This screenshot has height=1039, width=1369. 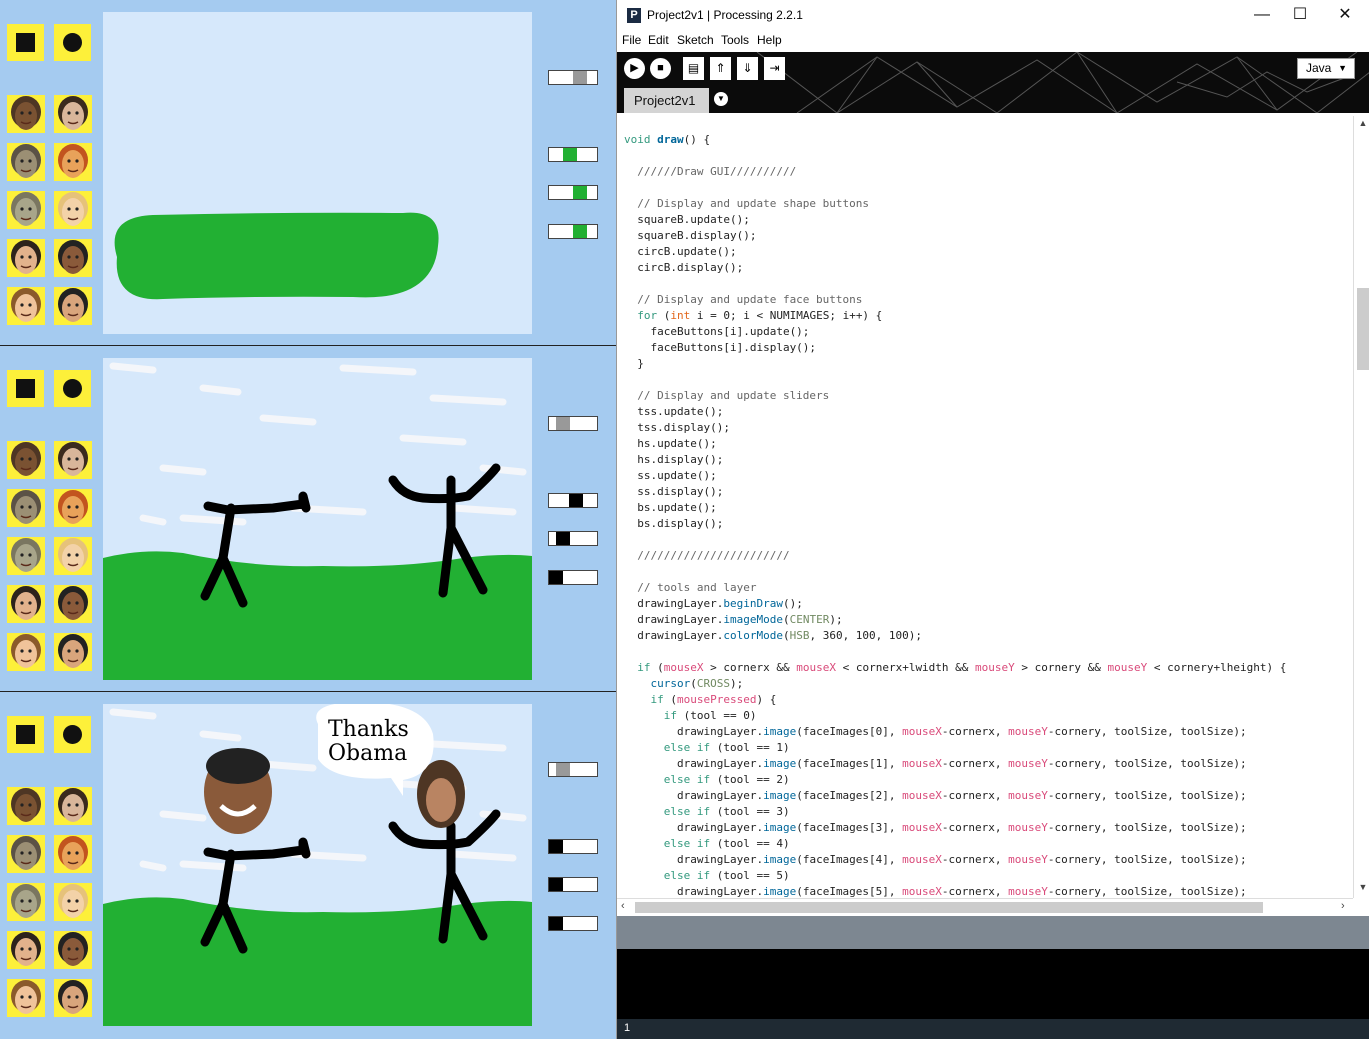 What do you see at coordinates (949, 907) in the screenshot?
I see `horizontal-scroll-thumb` at bounding box center [949, 907].